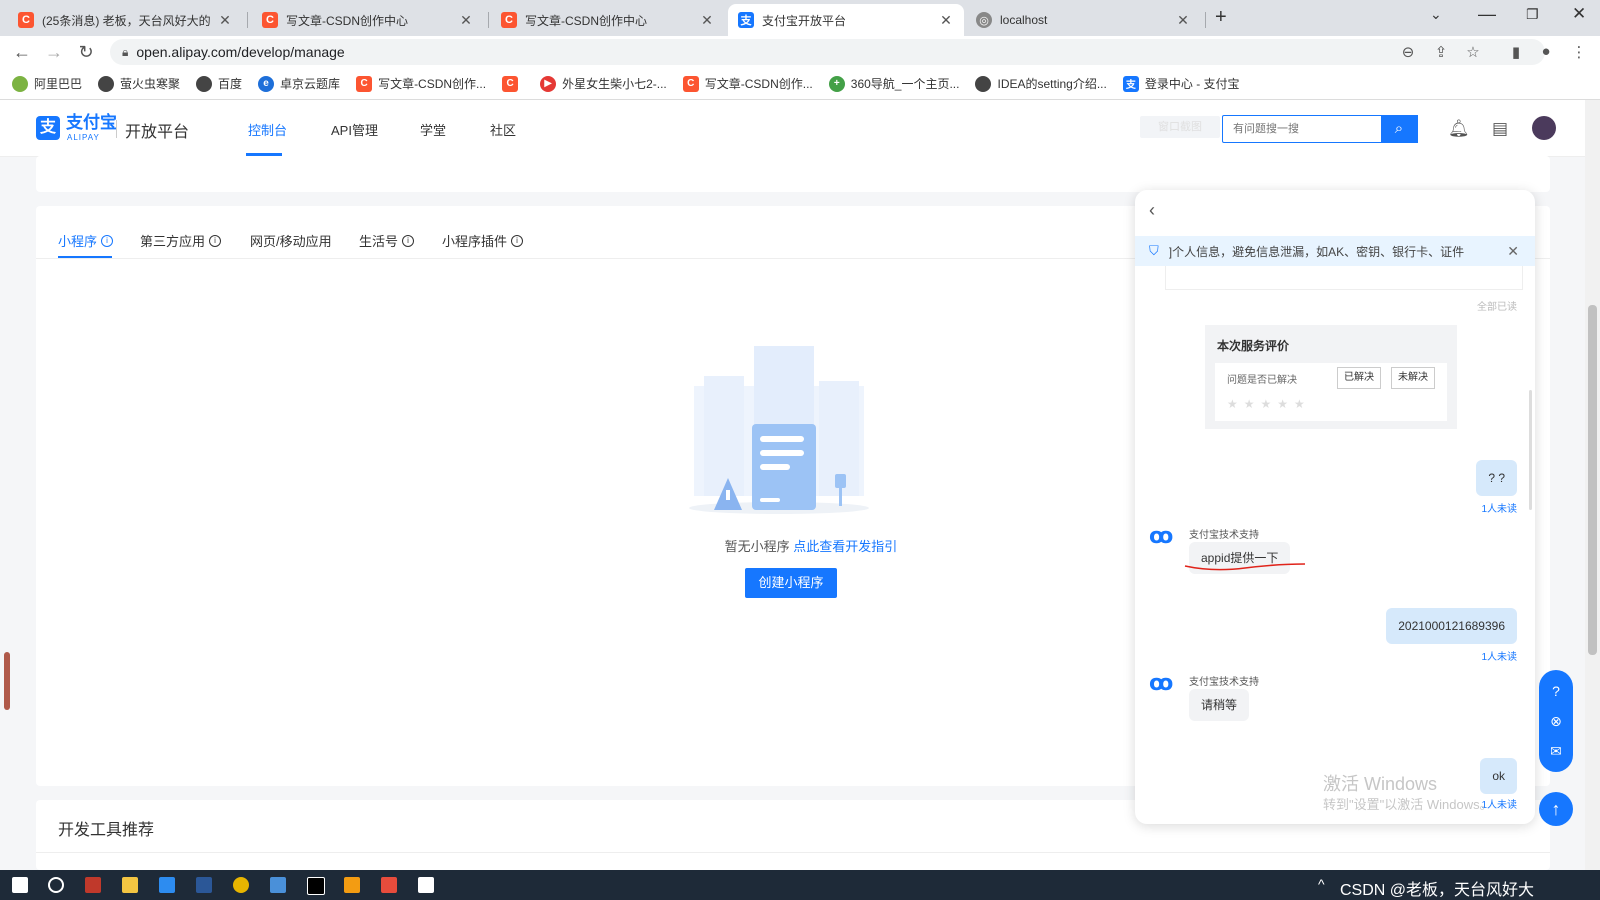  What do you see at coordinates (1459, 129) in the screenshot?
I see `bell-icon: 🔔︎` at bounding box center [1459, 129].